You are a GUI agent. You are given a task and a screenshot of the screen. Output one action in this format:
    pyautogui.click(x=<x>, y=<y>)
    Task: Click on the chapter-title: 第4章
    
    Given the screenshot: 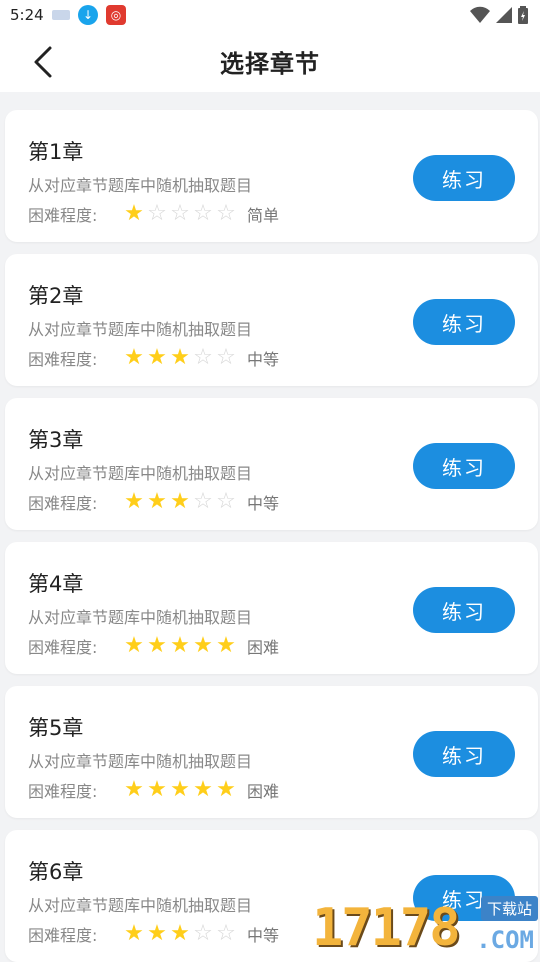 What is the action you would take?
    pyautogui.click(x=56, y=584)
    